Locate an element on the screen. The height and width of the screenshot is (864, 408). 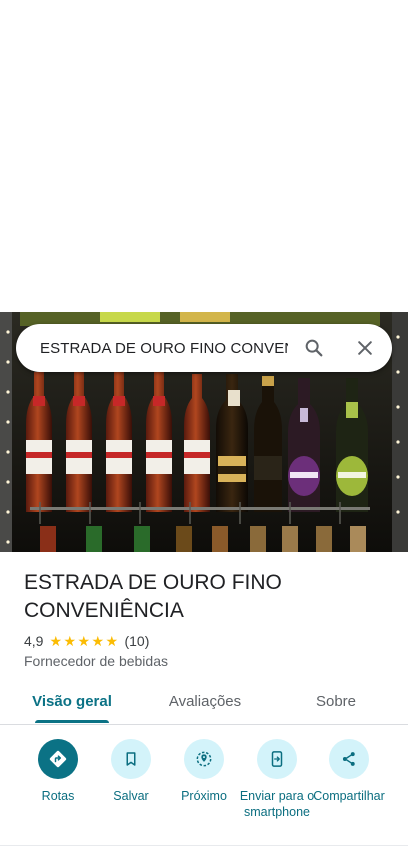
close-icon is located at coordinates (365, 348).